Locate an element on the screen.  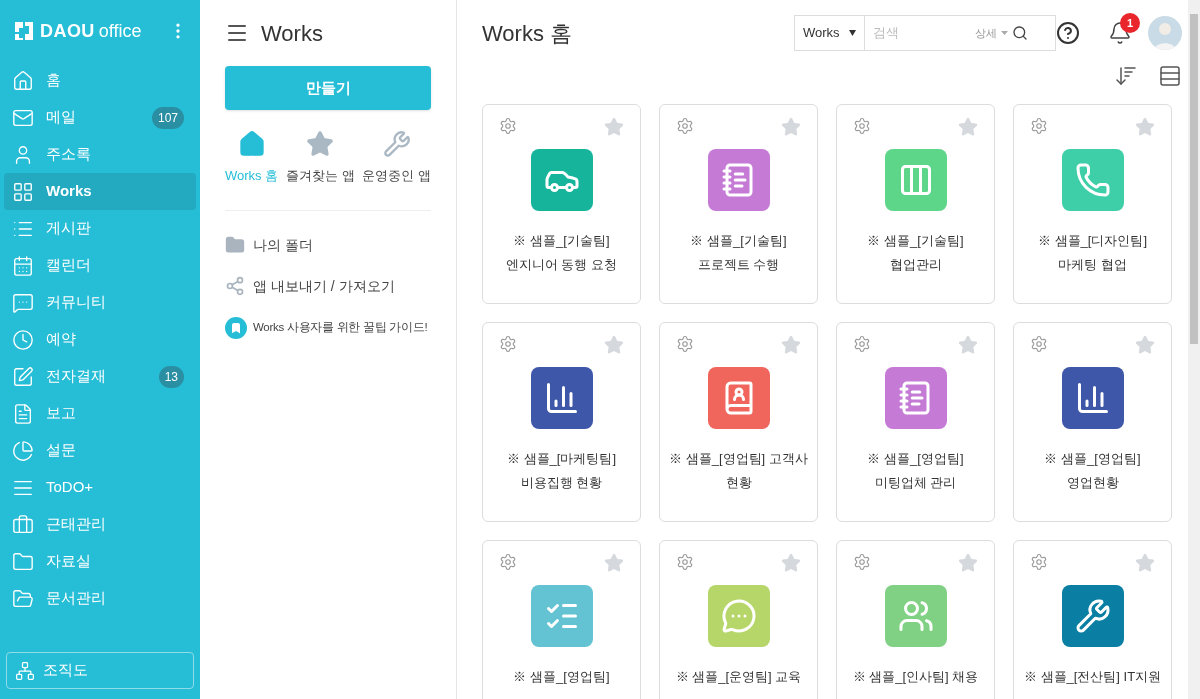
nav-item: 보고 is located at coordinates (100, 413).